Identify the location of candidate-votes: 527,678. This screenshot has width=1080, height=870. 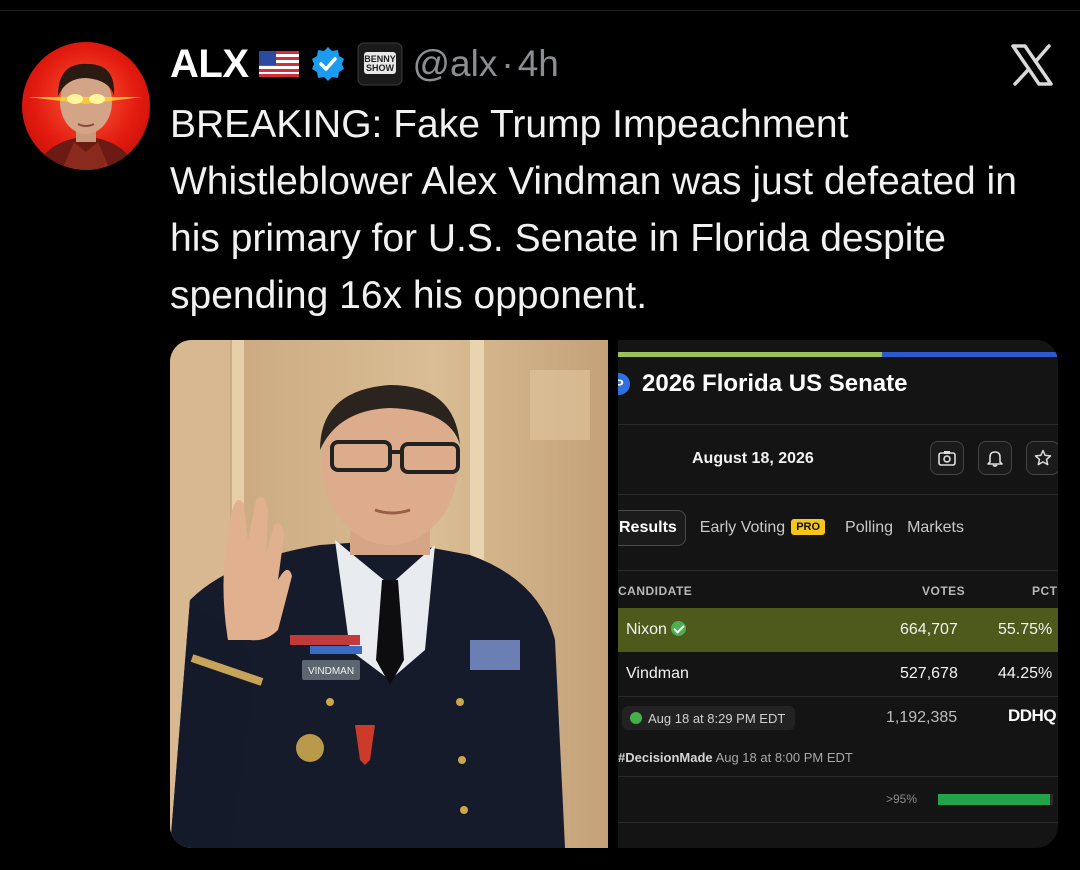
(929, 673).